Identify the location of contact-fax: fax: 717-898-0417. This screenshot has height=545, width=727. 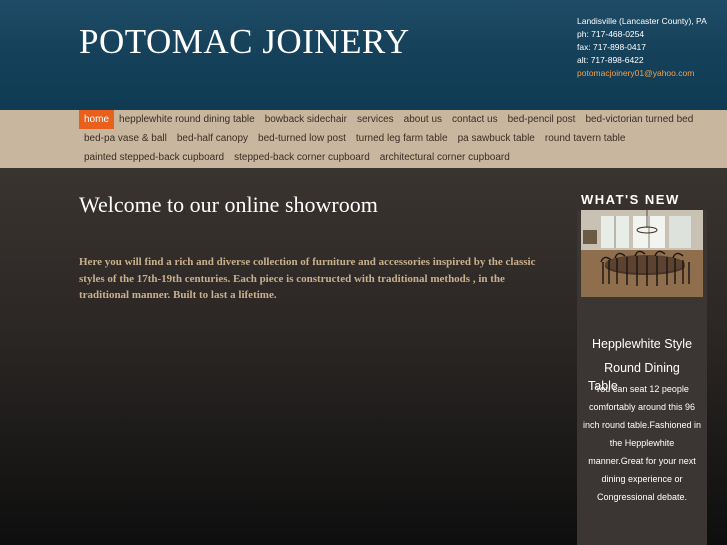
(611, 47).